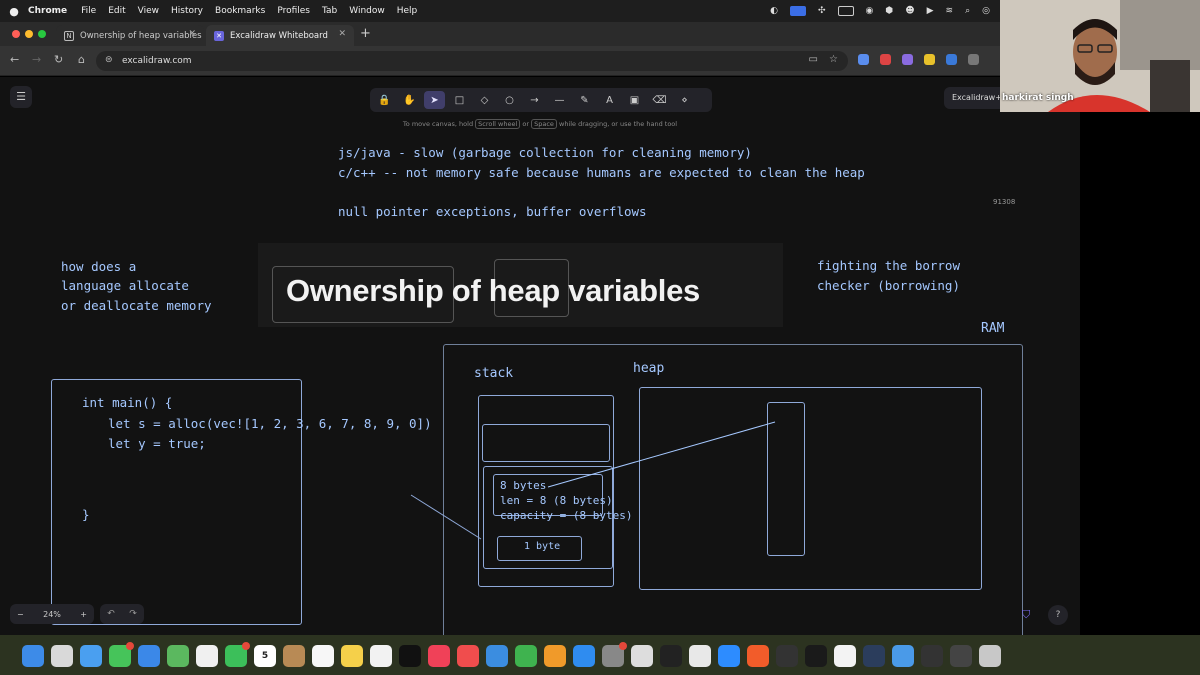  I want to click on system-settings-icon, so click(614, 654).